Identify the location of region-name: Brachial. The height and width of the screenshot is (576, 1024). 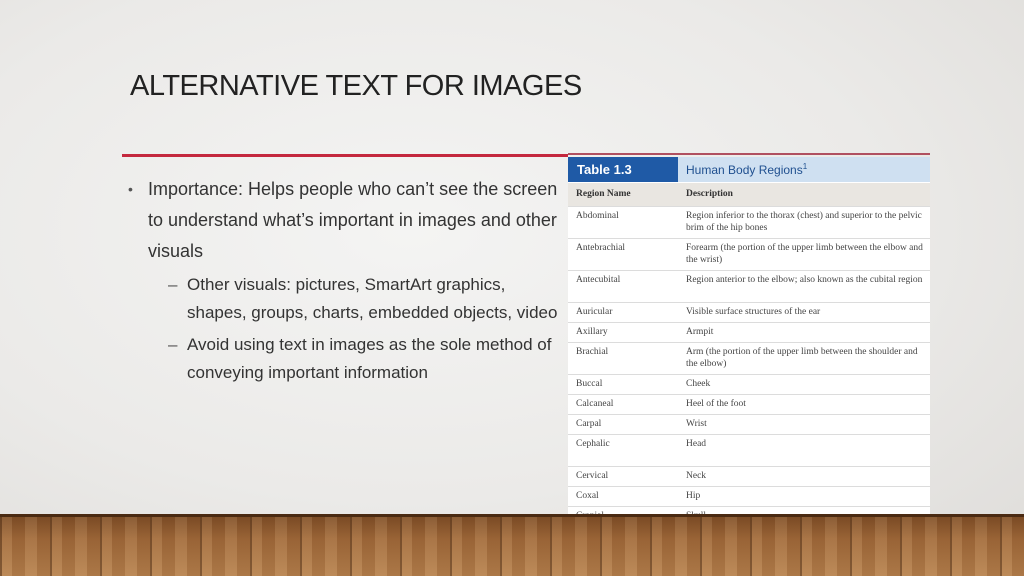
(592, 352).